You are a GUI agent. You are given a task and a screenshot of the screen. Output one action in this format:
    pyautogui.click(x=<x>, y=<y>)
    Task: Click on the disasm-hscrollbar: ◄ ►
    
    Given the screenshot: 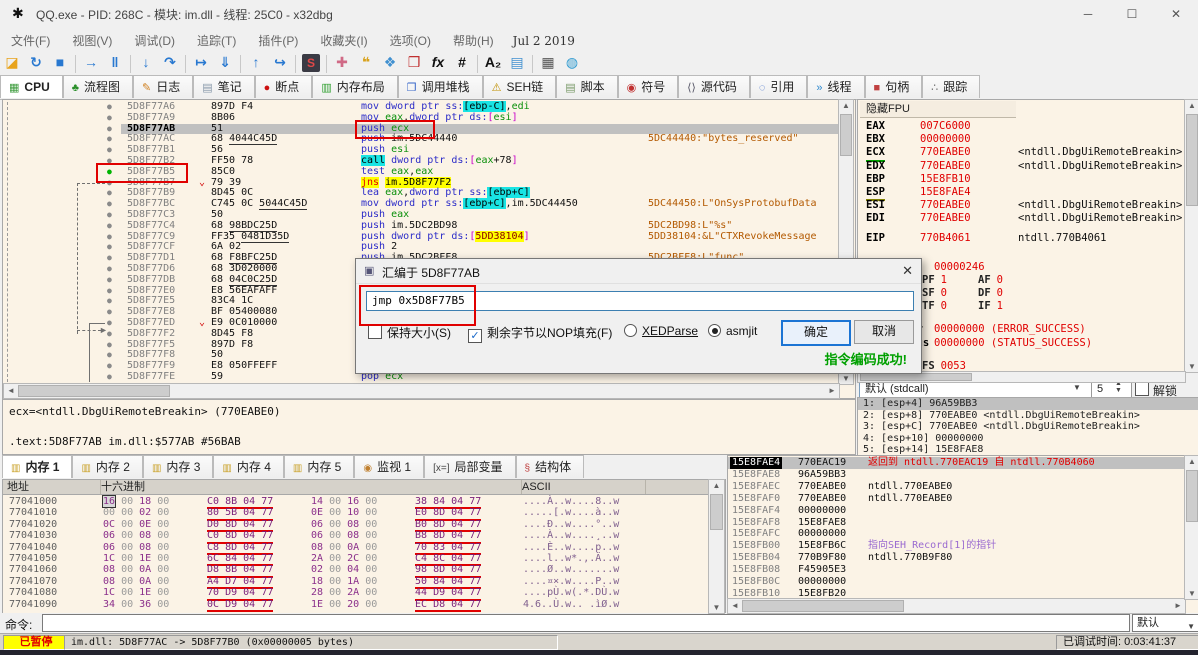 What is the action you would take?
    pyautogui.click(x=421, y=391)
    